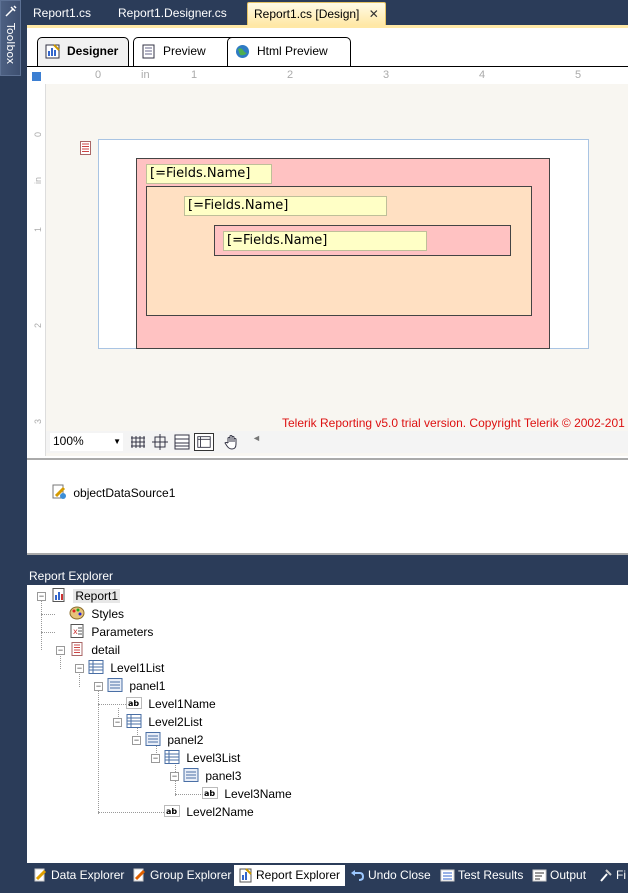 Image resolution: width=628 pixels, height=893 pixels. I want to click on globe-icon, so click(242, 51).